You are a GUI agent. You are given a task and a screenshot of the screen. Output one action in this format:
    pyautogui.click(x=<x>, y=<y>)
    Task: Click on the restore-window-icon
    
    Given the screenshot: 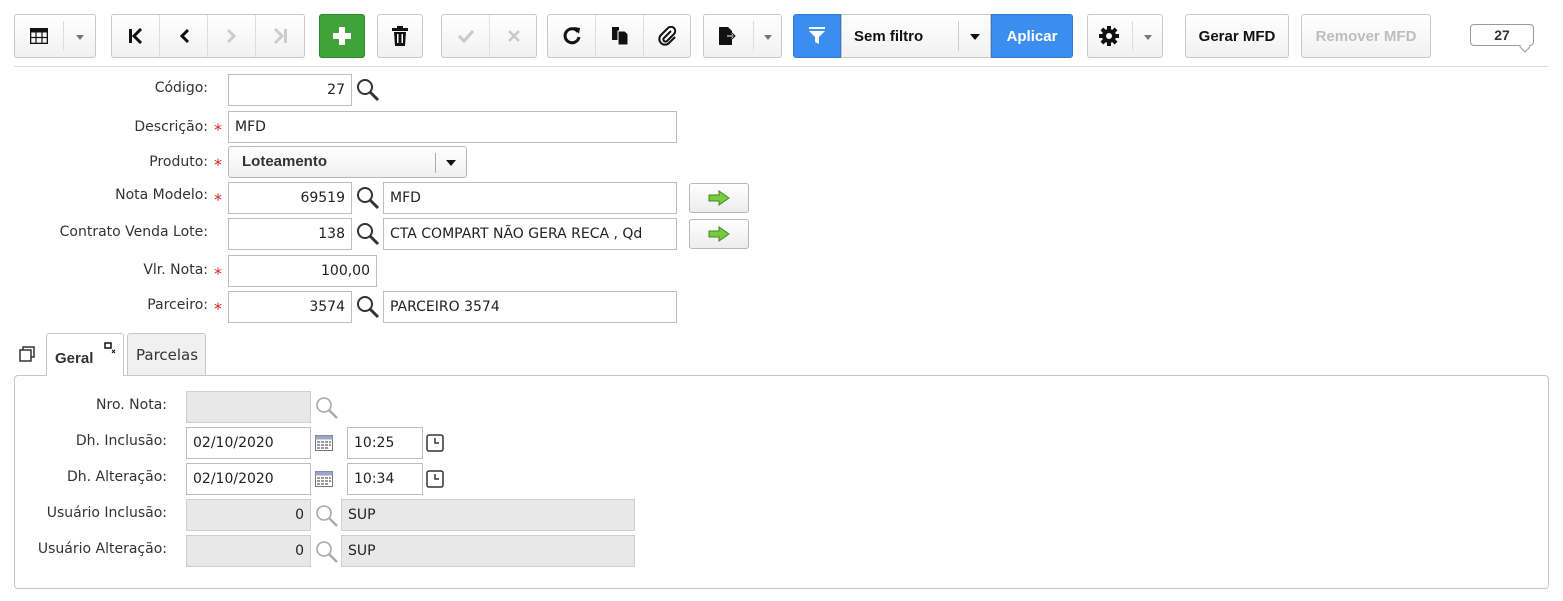 What is the action you would take?
    pyautogui.click(x=27, y=354)
    